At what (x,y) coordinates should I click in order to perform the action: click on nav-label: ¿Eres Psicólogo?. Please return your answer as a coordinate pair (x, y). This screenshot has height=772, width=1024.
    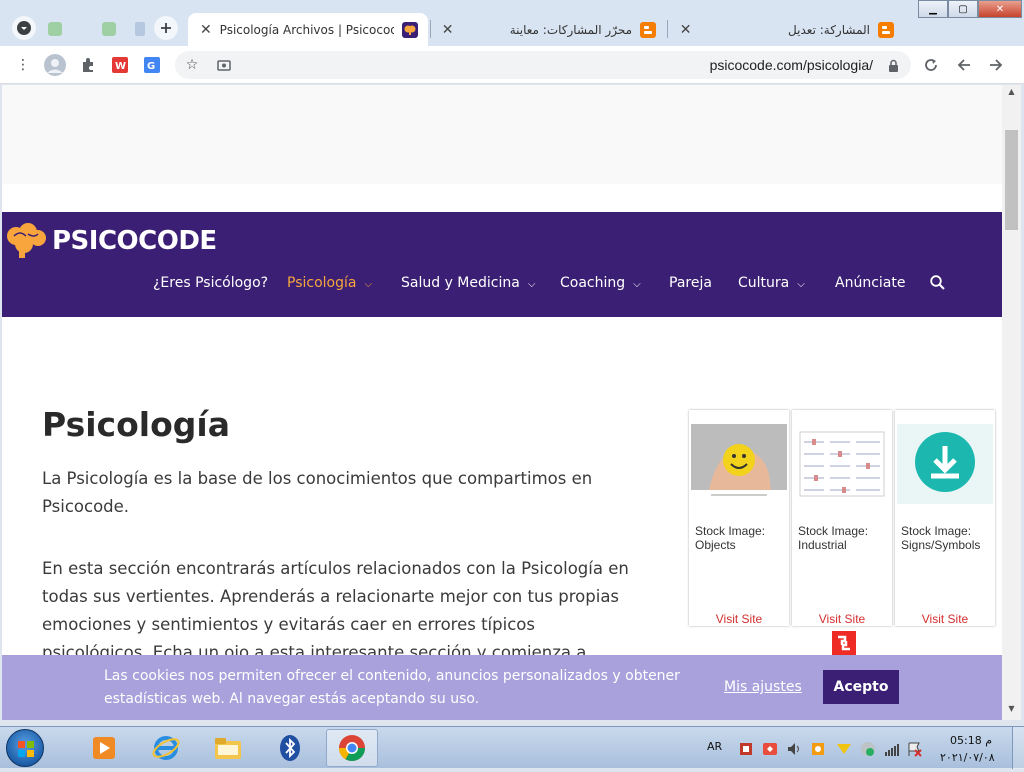
    Looking at the image, I should click on (211, 283).